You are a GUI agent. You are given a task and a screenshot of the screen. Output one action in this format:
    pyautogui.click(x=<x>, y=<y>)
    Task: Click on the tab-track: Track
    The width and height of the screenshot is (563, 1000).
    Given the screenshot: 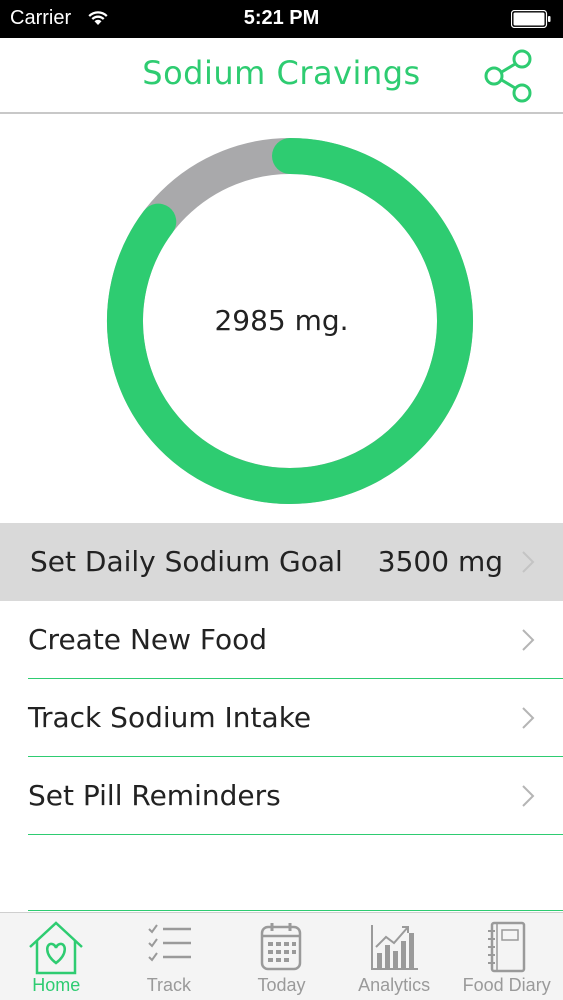 What is the action you would take?
    pyautogui.click(x=169, y=956)
    